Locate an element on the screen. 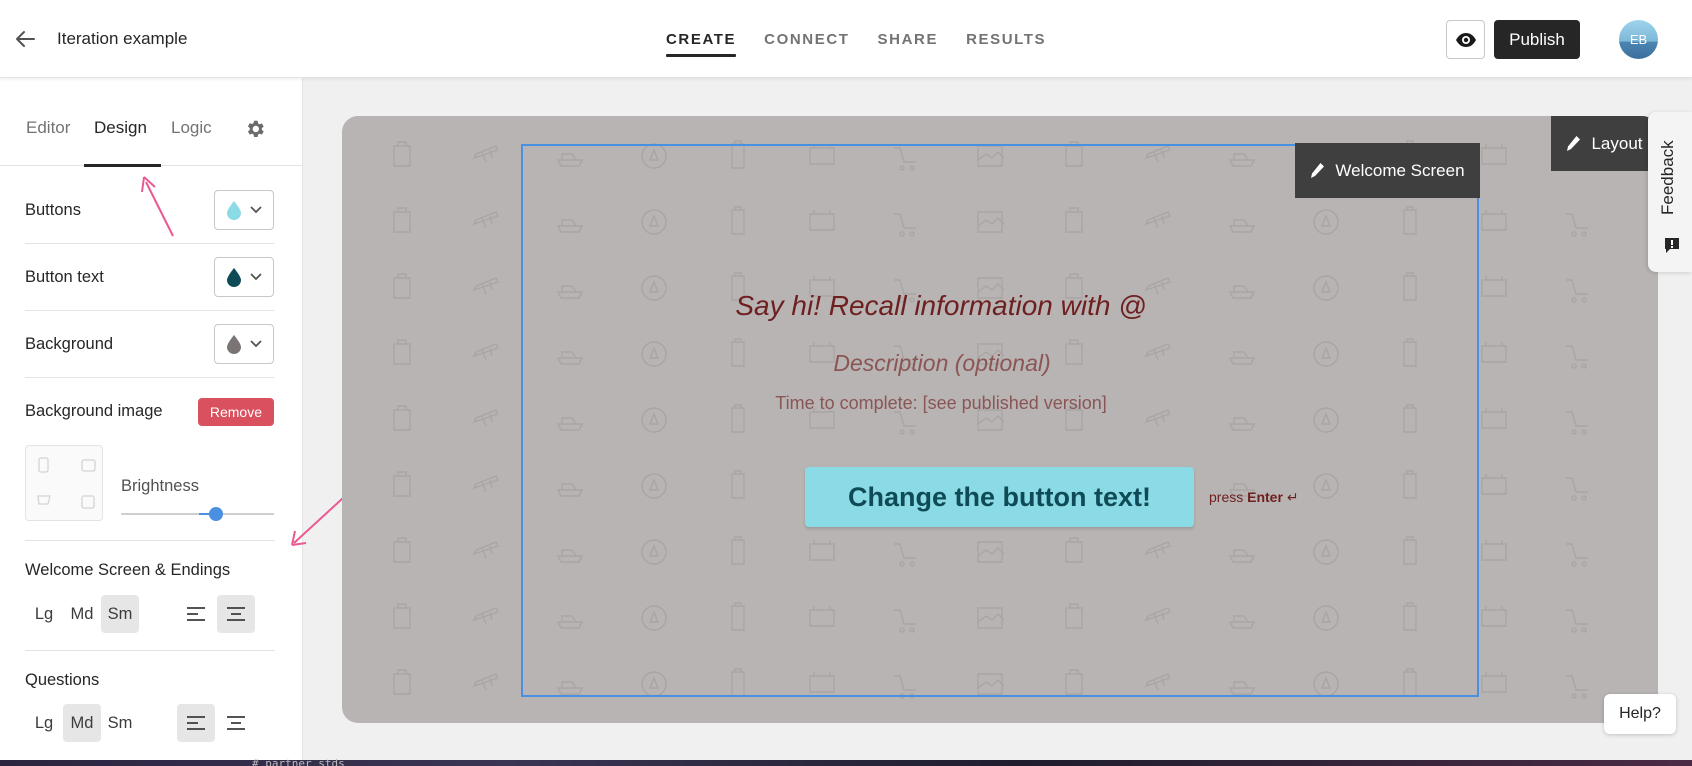  main-nav: CREATE CONNECT SHARE RESULTS is located at coordinates (856, 39).